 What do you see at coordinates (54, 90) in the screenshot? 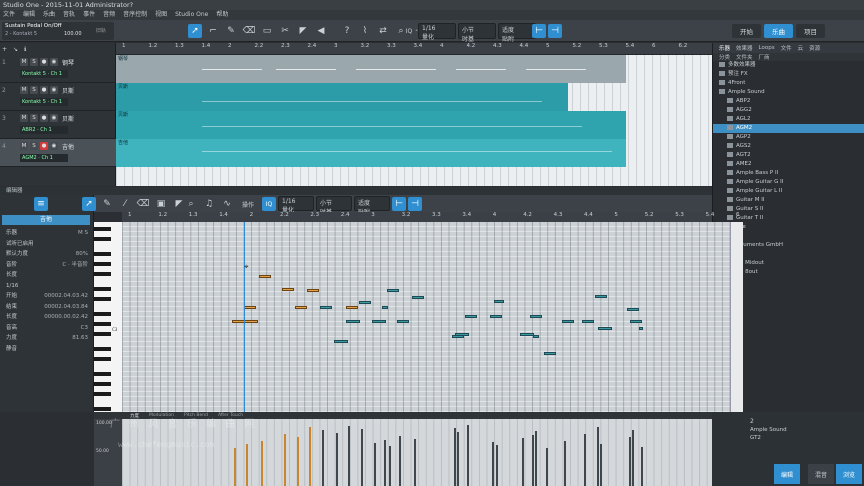
I see `monitor-button: ◉` at bounding box center [54, 90].